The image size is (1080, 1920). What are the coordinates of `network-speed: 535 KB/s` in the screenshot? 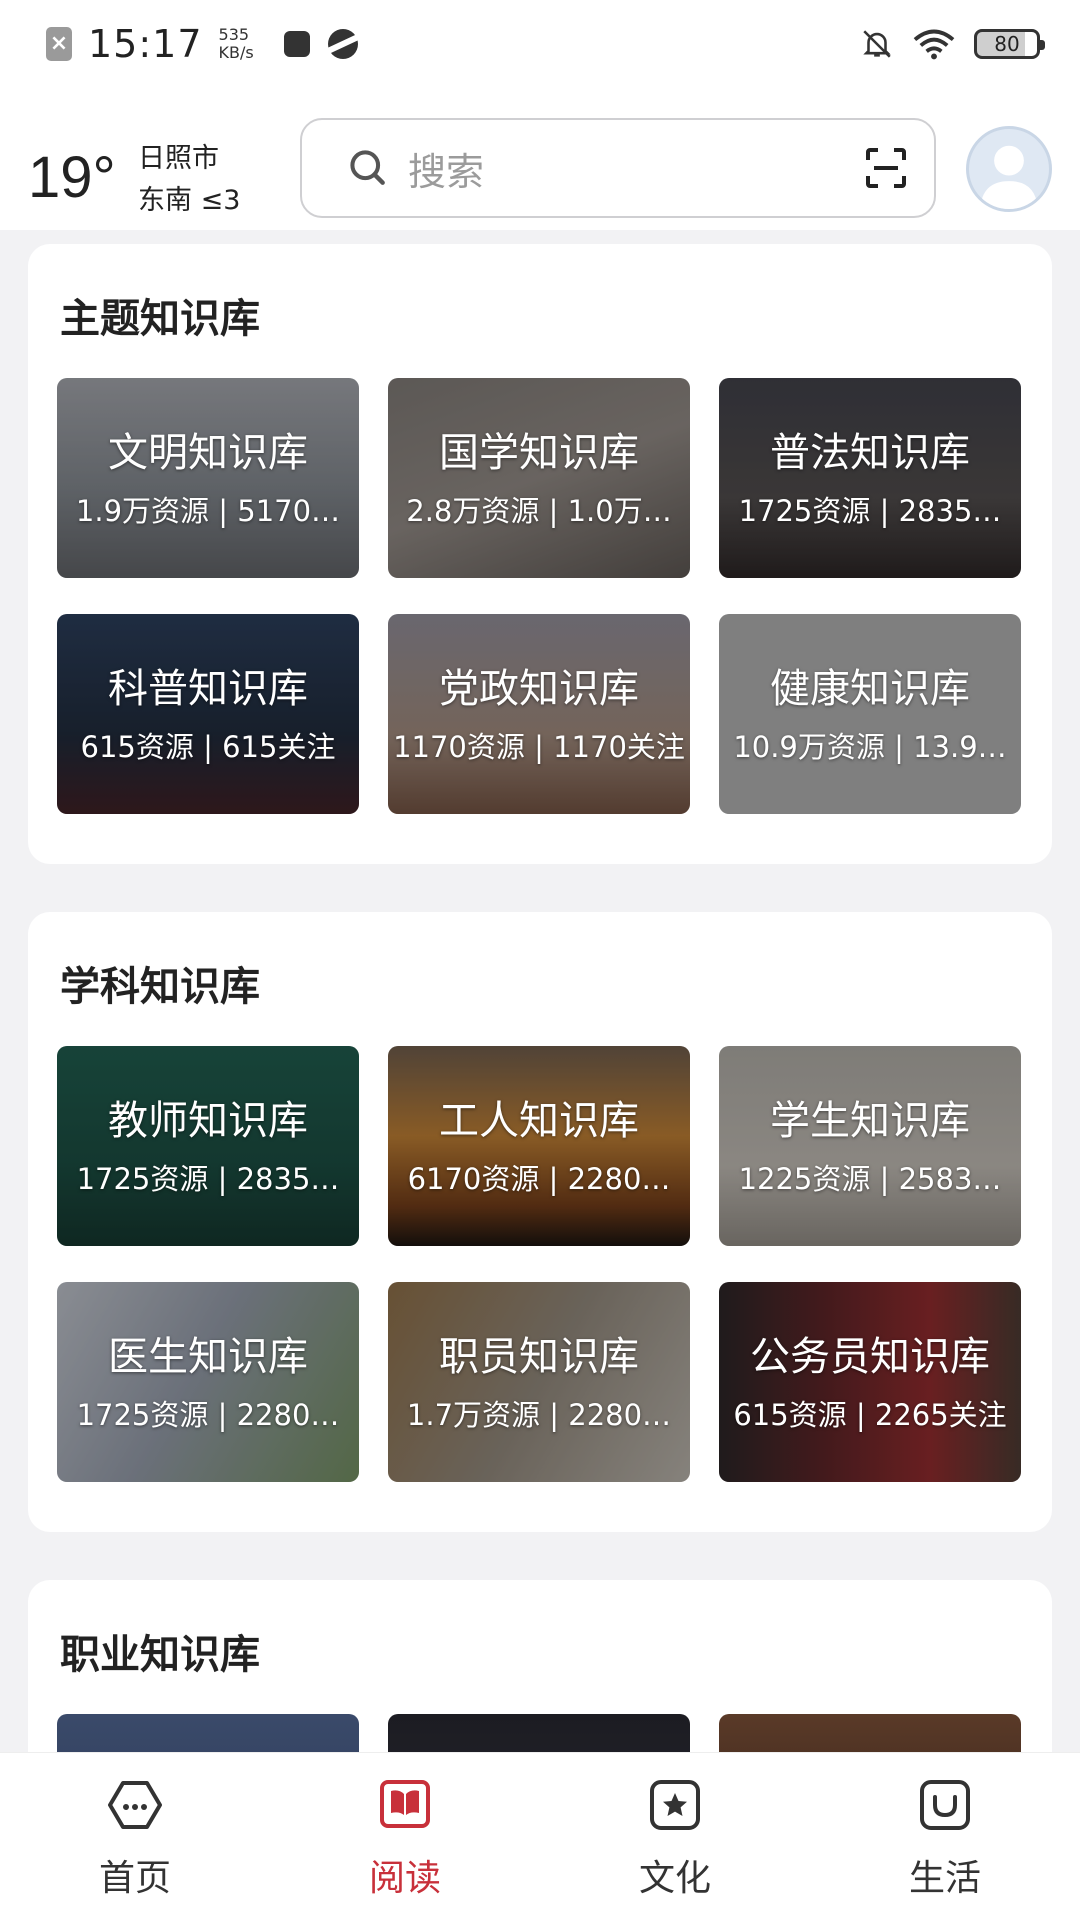 It's located at (236, 43).